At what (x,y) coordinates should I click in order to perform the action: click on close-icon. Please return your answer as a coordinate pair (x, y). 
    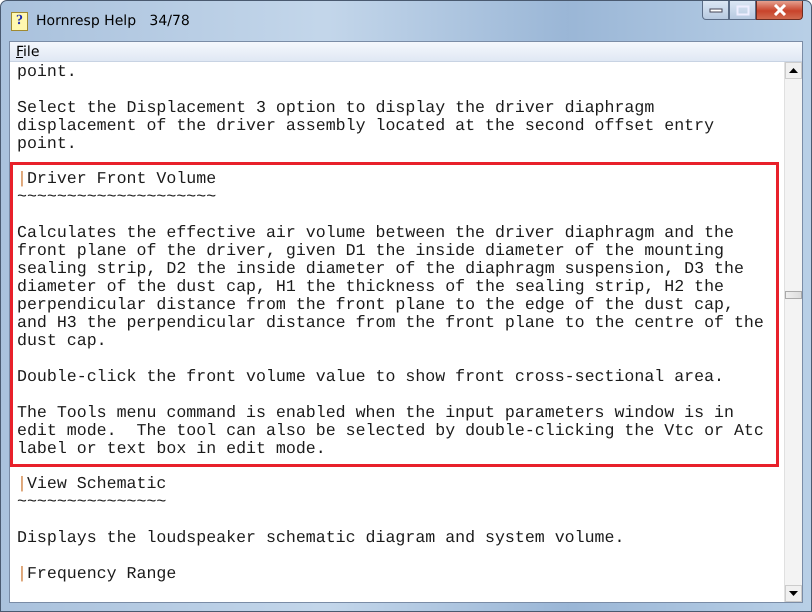
    Looking at the image, I should click on (780, 10).